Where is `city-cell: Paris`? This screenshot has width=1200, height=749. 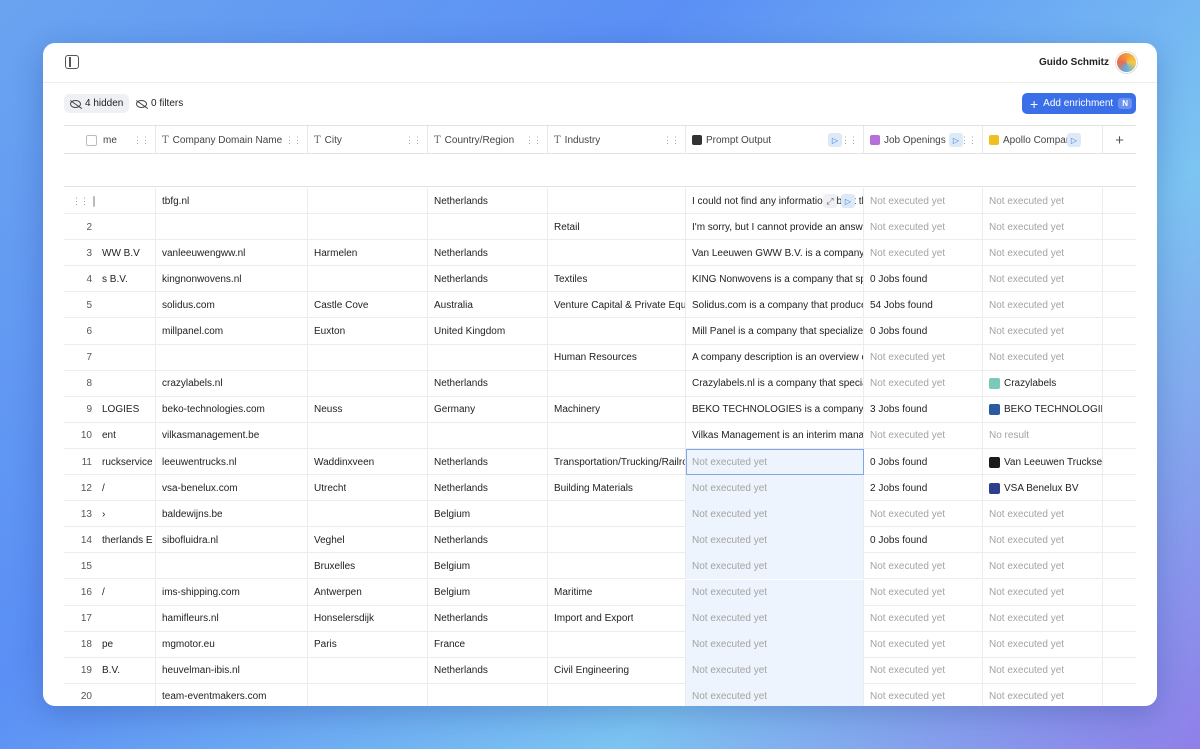 city-cell: Paris is located at coordinates (368, 644).